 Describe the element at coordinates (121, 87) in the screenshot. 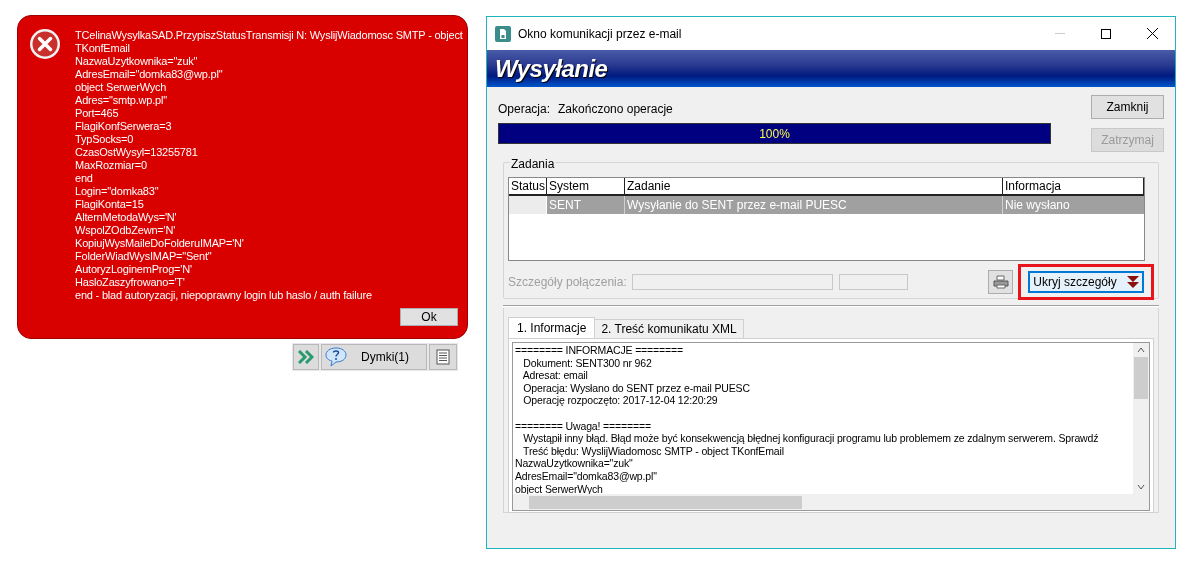

I see `error-message-line: object SerwerWych` at that location.